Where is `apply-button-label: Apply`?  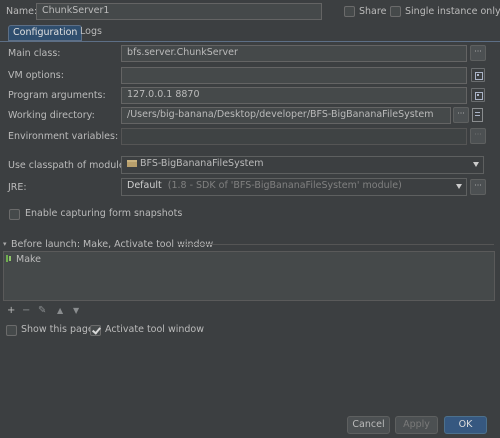
apply-button-label: Apply is located at coordinates (416, 424).